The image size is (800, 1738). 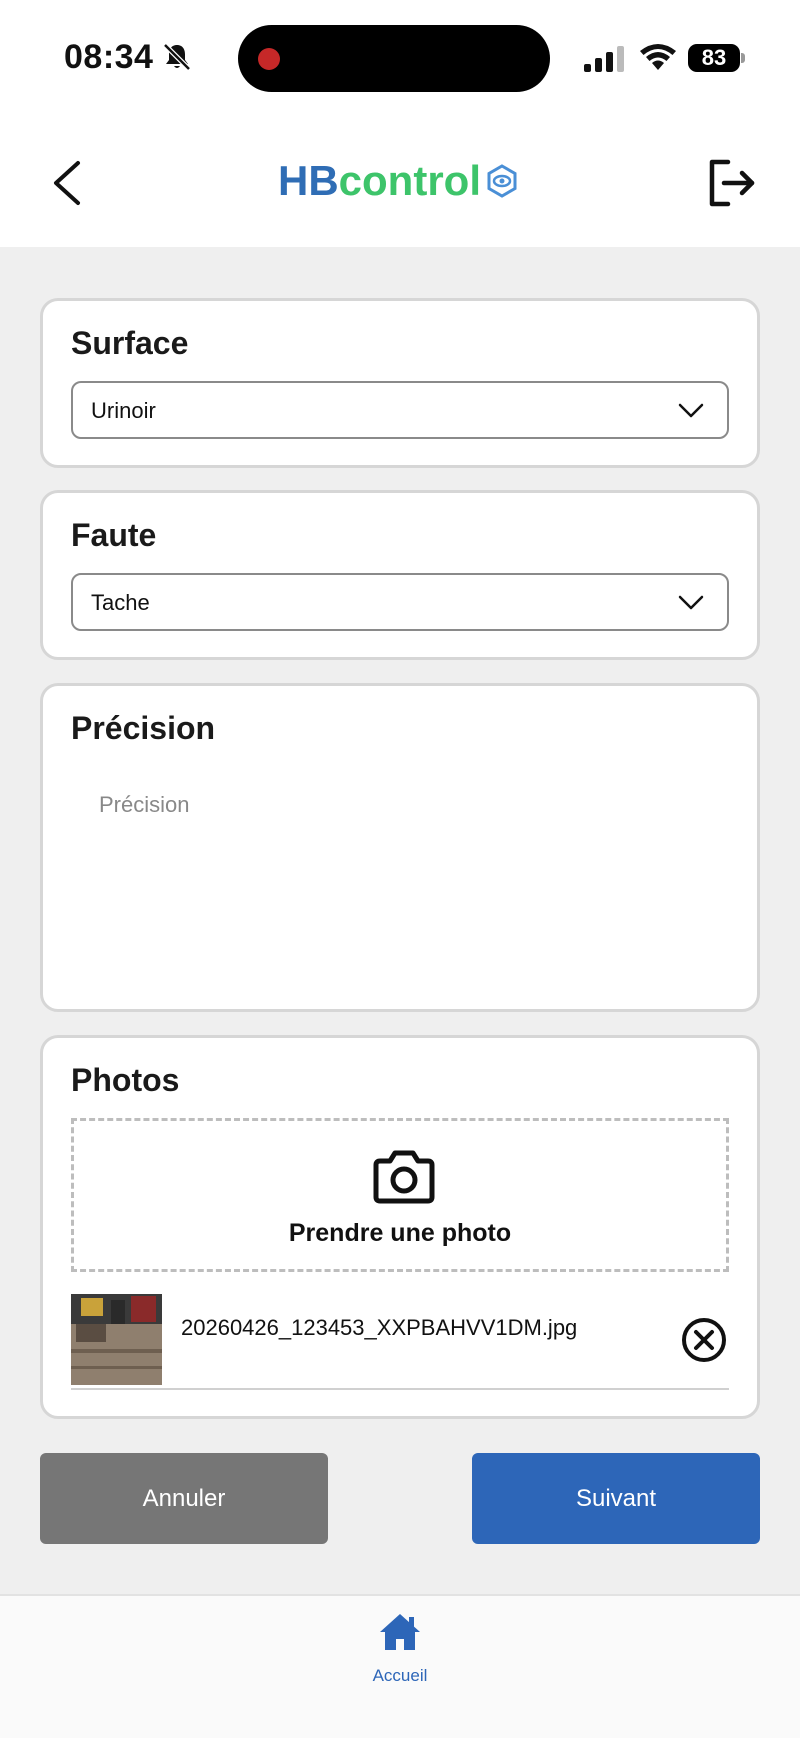 I want to click on surface-select-value: Urinoir, so click(x=123, y=410).